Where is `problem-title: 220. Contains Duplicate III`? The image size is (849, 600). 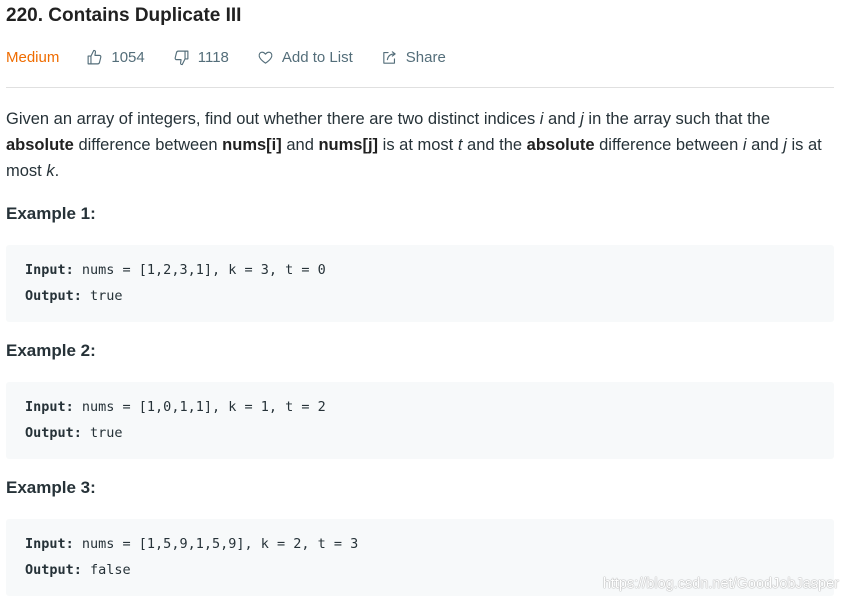
problem-title: 220. Contains Duplicate III is located at coordinates (124, 15).